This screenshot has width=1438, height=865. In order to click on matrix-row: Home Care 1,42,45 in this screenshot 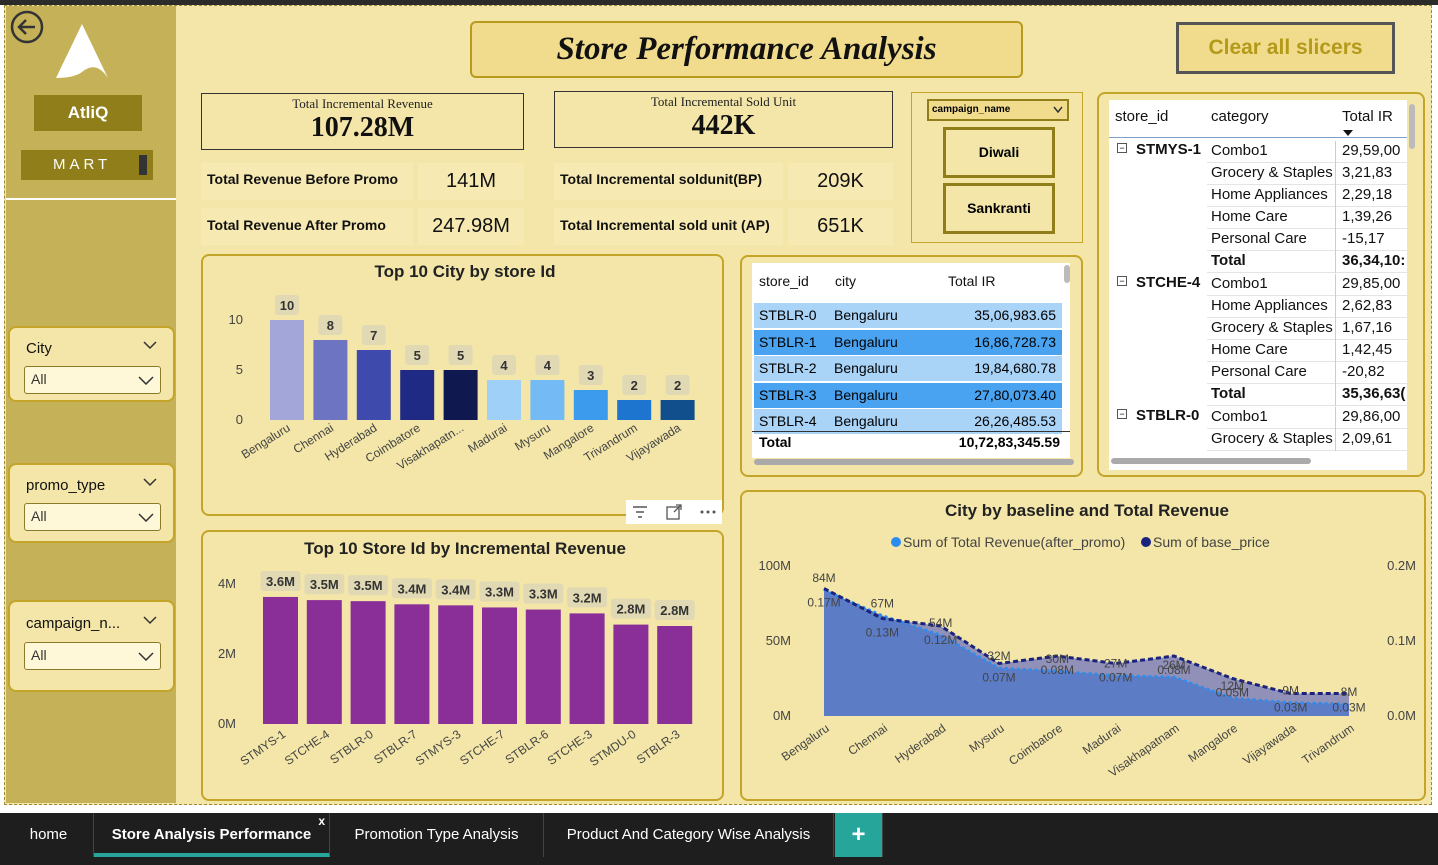, I will do `click(1307, 351)`.